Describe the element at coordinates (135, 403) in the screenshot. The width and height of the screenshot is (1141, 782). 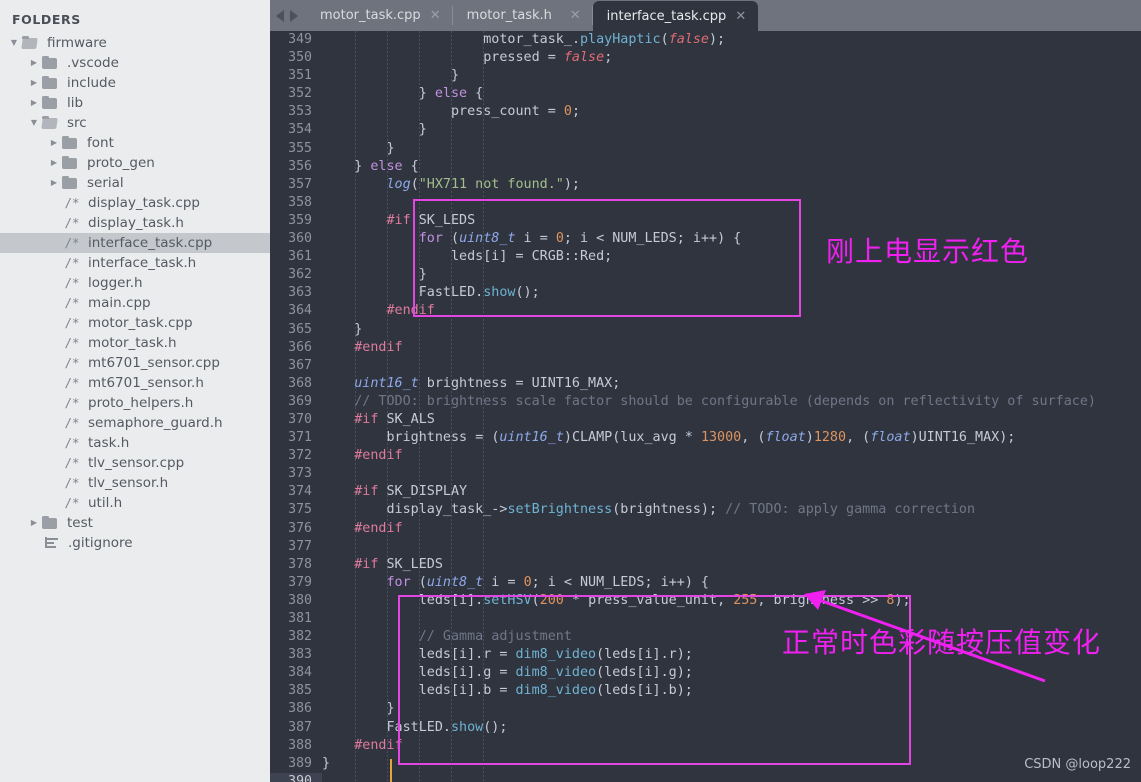
I see `tree-item-proto-helpers-h: /* proto_helpers.h` at that location.